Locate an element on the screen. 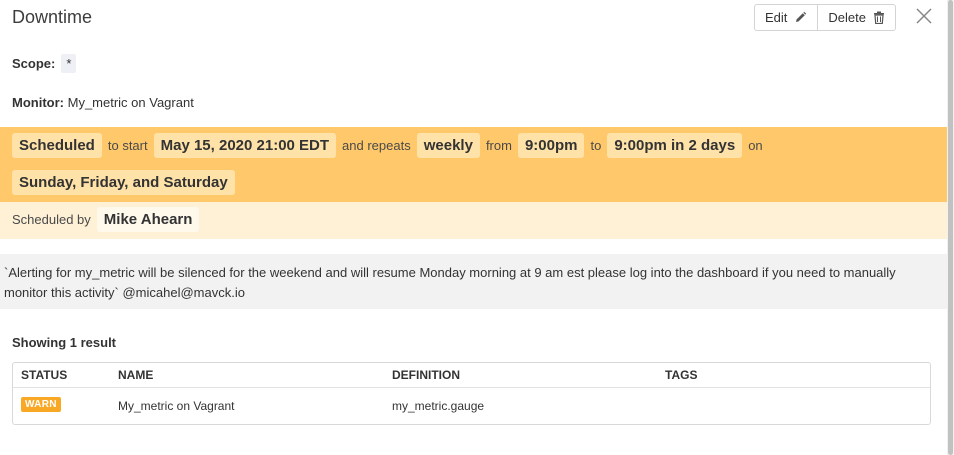  table-header-divider is located at coordinates (471, 387).